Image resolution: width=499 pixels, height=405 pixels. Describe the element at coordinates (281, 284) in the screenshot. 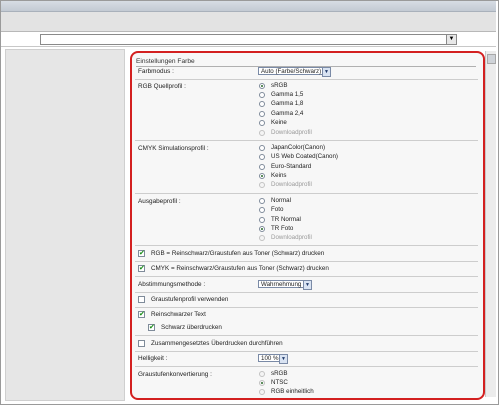

I see `abstimmungsmethode-value: Wahrnehmung` at that location.